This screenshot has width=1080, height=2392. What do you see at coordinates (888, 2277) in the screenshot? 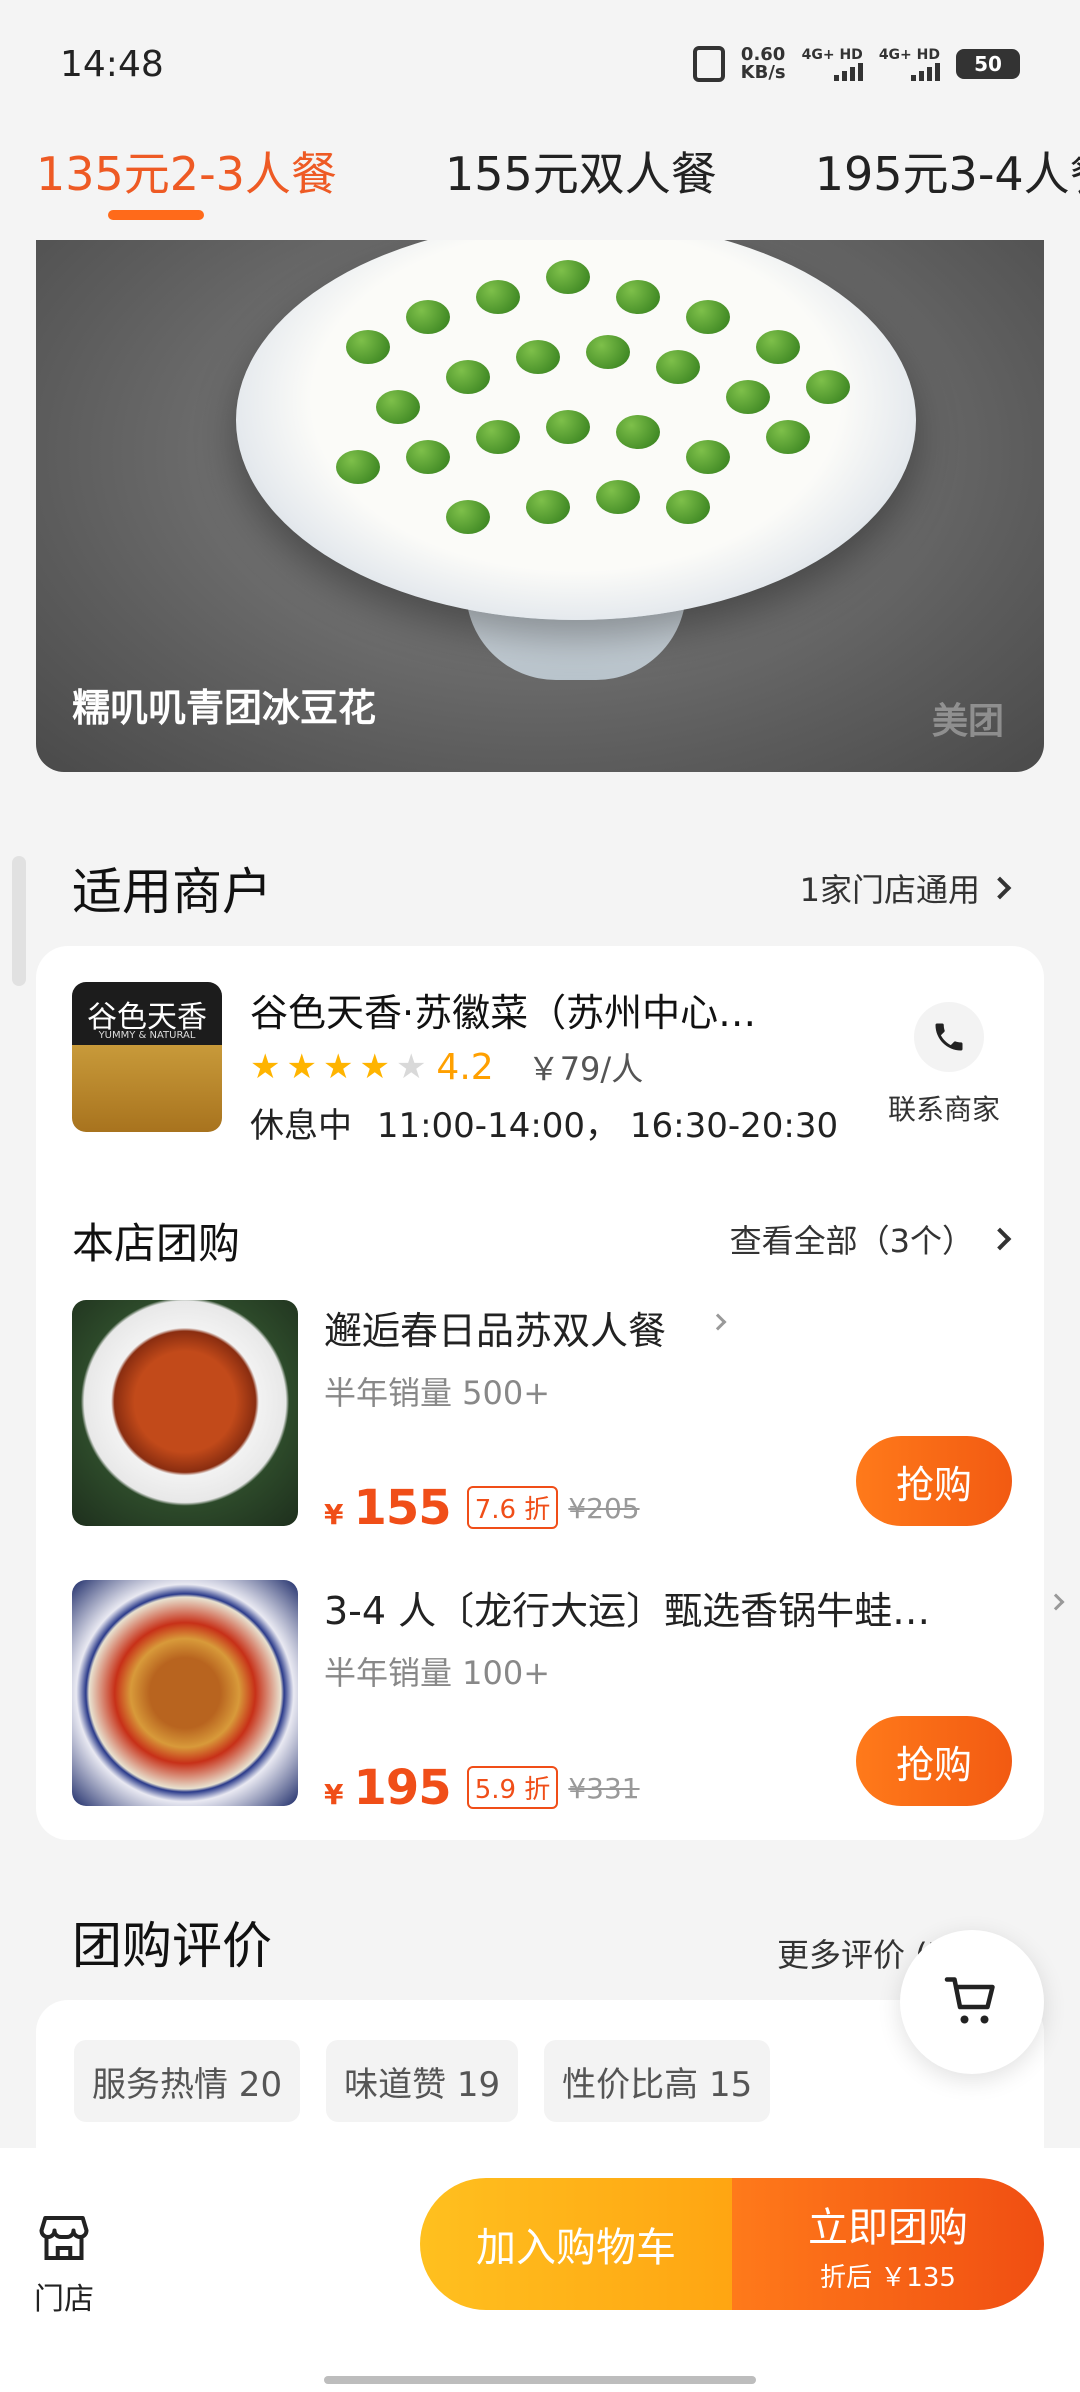
I see `buy-now-price: 折后 ￥135` at bounding box center [888, 2277].